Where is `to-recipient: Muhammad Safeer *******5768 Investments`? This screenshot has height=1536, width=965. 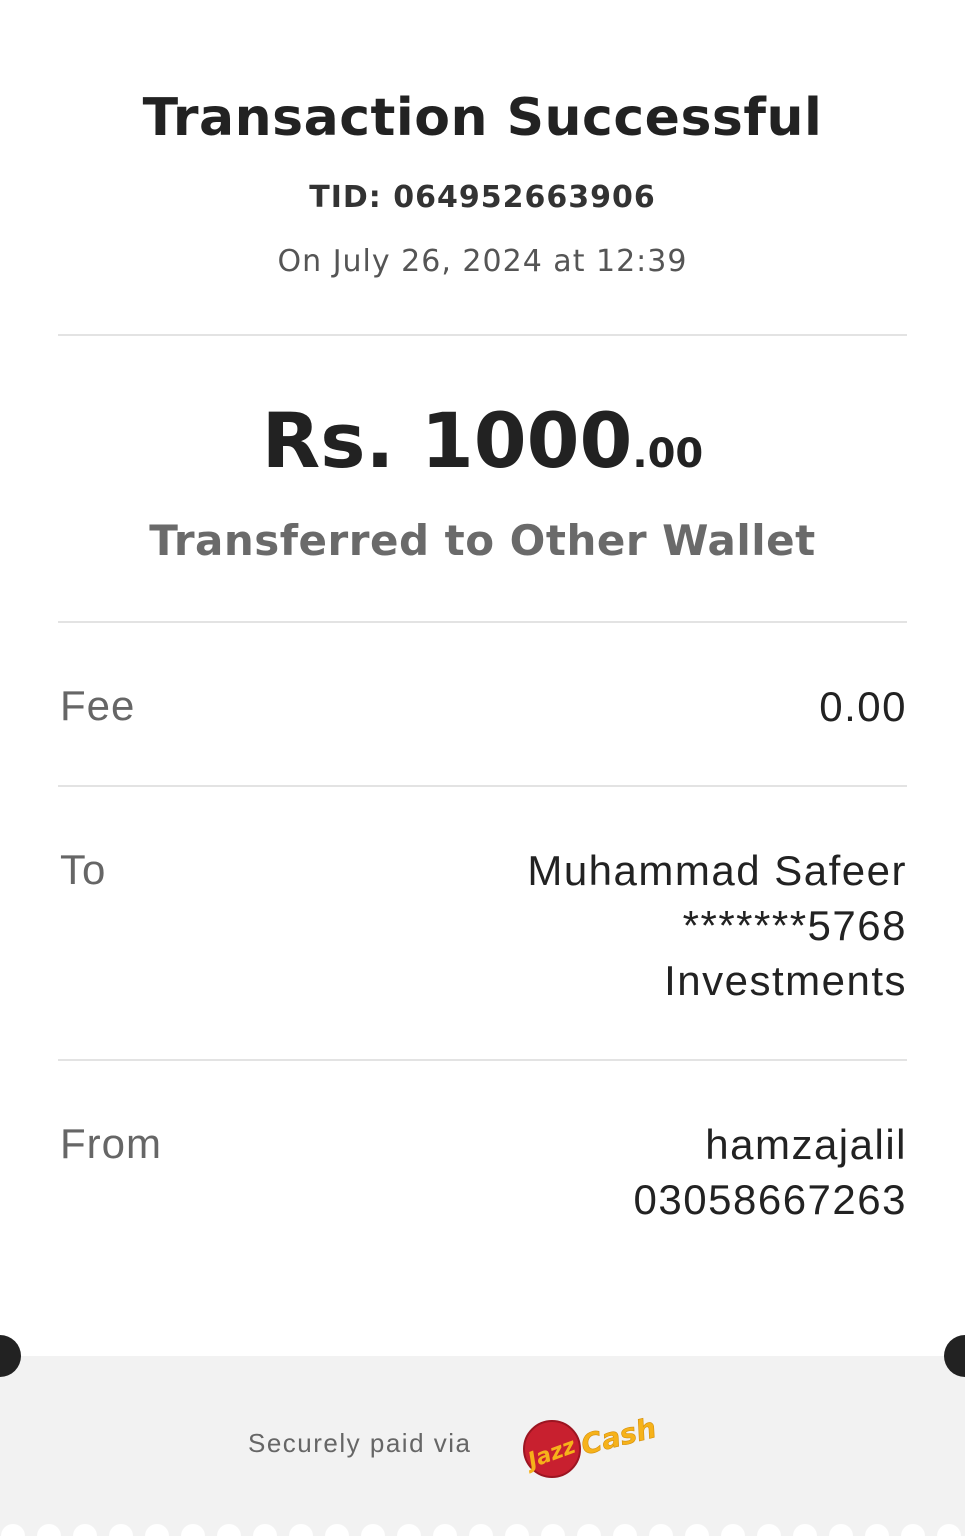 to-recipient: Muhammad Safeer *******5768 Investments is located at coordinates (717, 925).